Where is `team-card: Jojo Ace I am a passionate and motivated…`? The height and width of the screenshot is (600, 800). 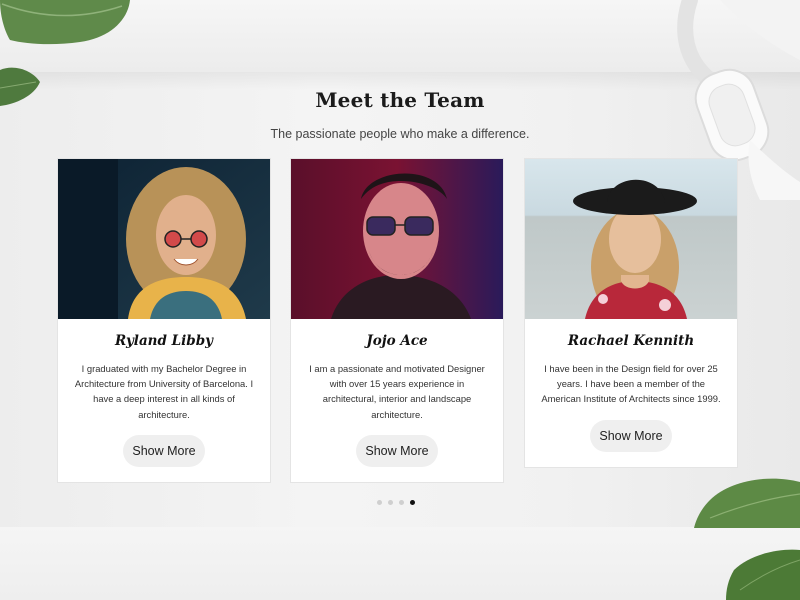
team-card: Jojo Ace I am a passionate and motivated… is located at coordinates (397, 320).